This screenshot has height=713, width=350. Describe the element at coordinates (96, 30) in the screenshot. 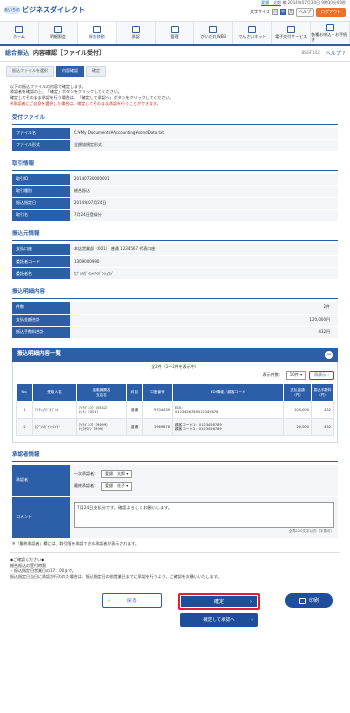

I see `transfer-icon` at that location.